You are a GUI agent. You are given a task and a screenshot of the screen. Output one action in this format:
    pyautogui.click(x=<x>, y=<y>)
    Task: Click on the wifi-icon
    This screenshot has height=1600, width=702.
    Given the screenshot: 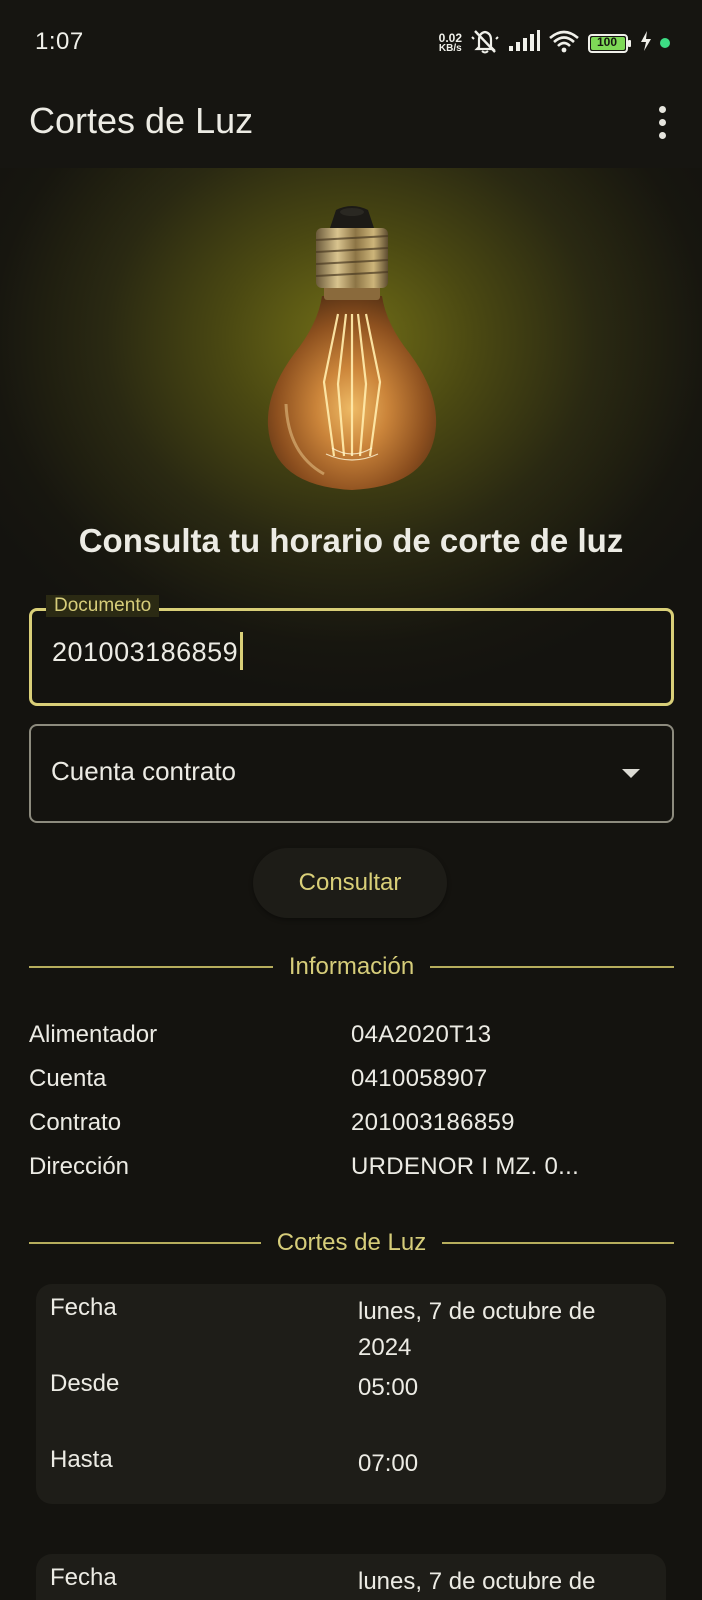 What is the action you would take?
    pyautogui.click(x=564, y=43)
    